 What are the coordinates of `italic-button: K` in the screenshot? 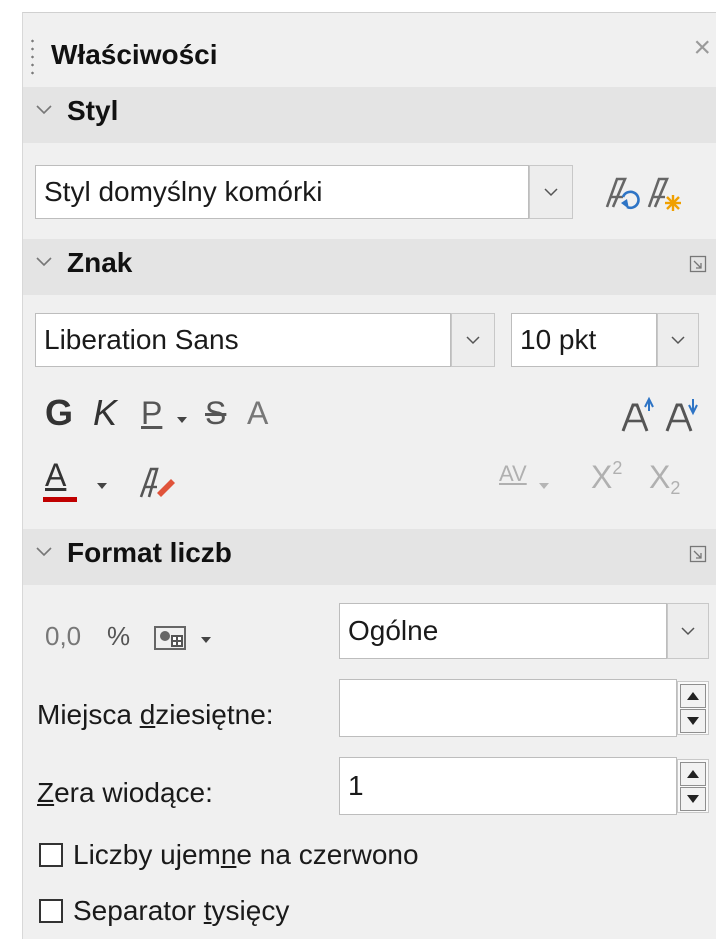 It's located at (105, 413).